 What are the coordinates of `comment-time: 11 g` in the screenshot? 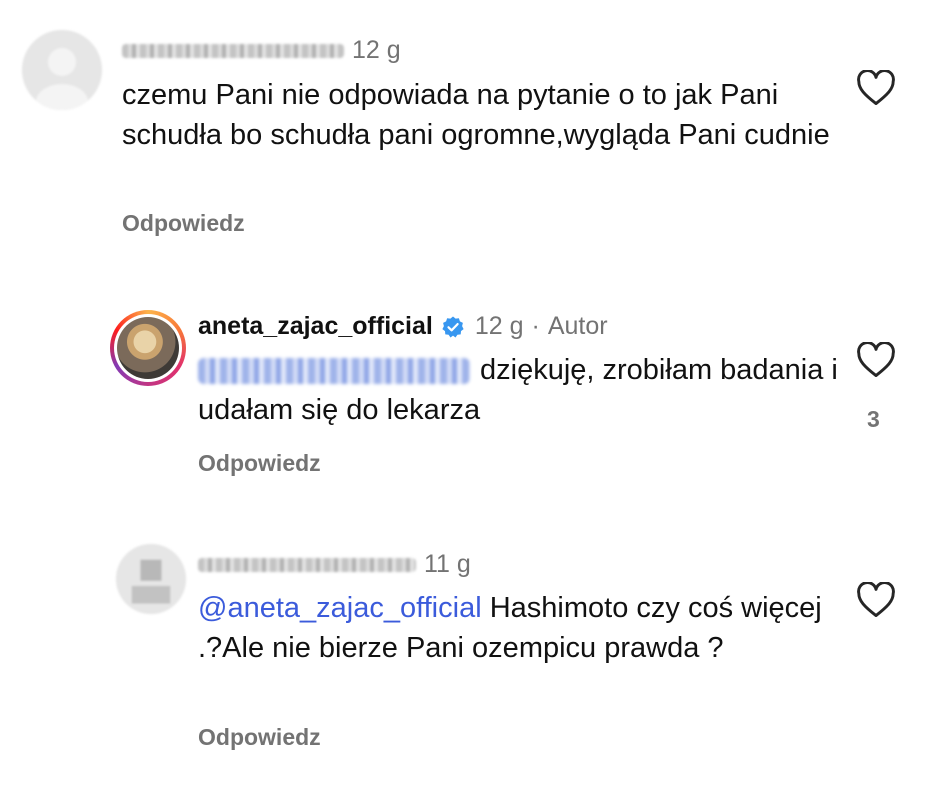 It's located at (447, 564).